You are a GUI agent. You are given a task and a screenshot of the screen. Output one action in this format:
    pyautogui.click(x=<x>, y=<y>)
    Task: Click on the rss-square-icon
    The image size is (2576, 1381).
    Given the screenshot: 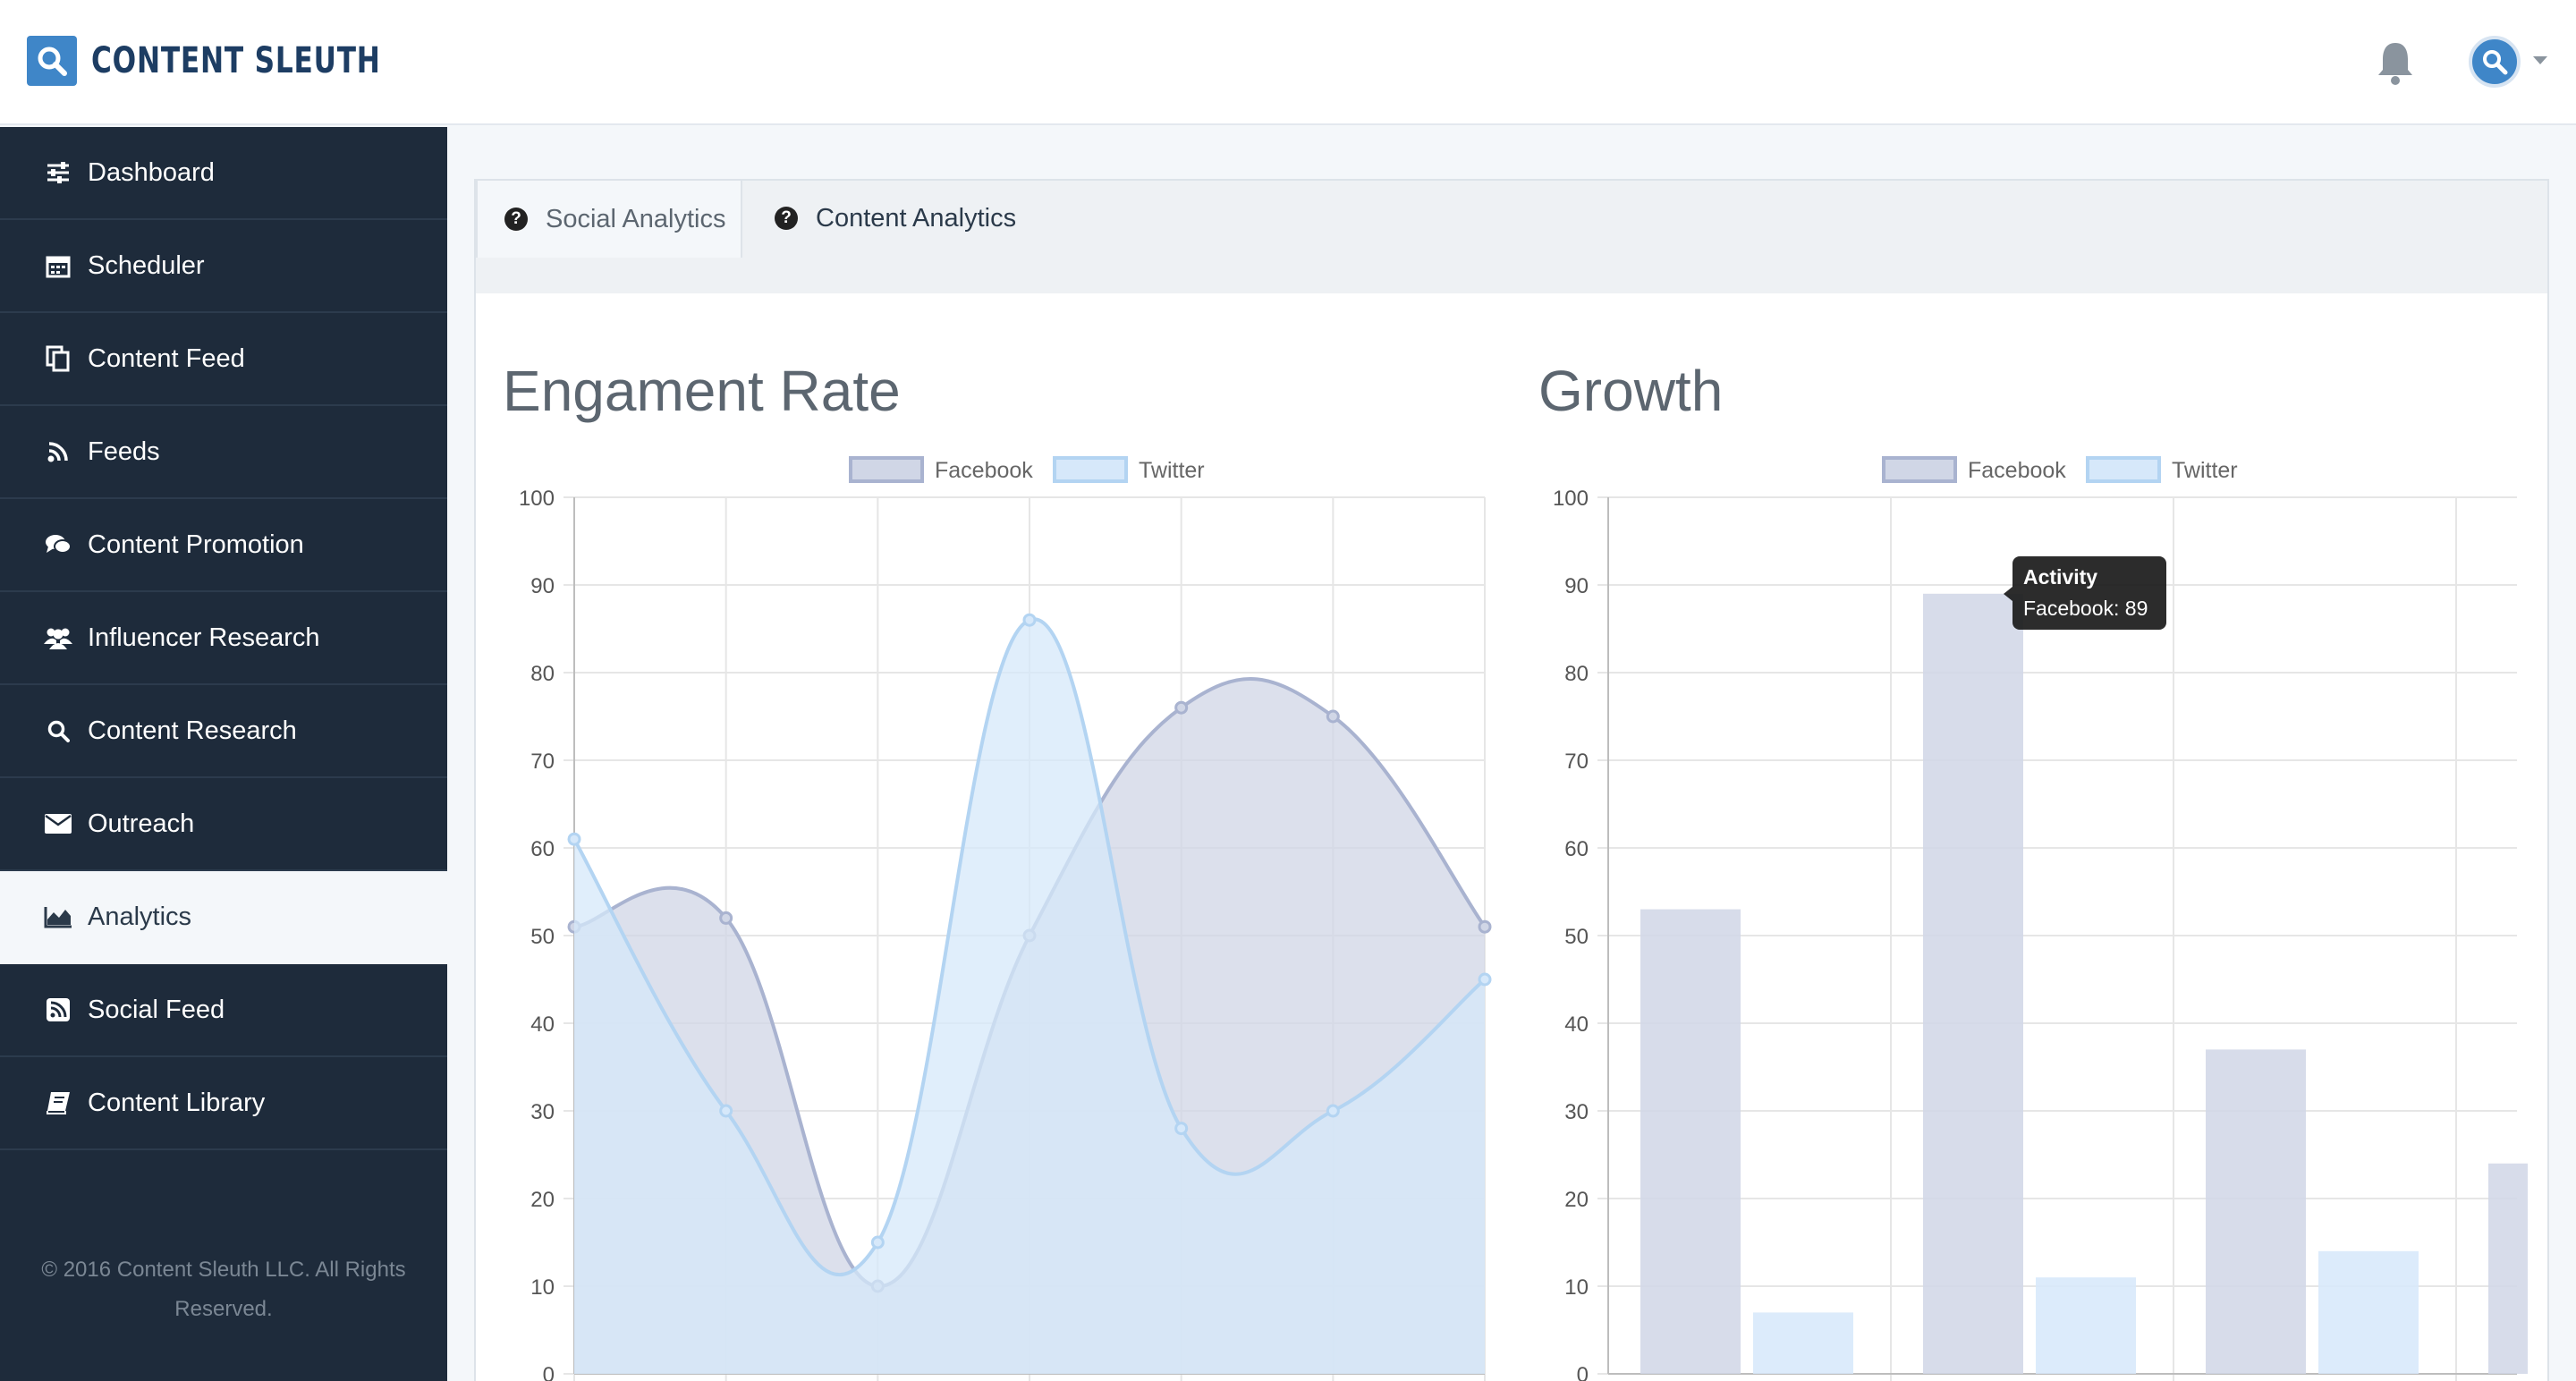 What is the action you would take?
    pyautogui.click(x=58, y=1010)
    